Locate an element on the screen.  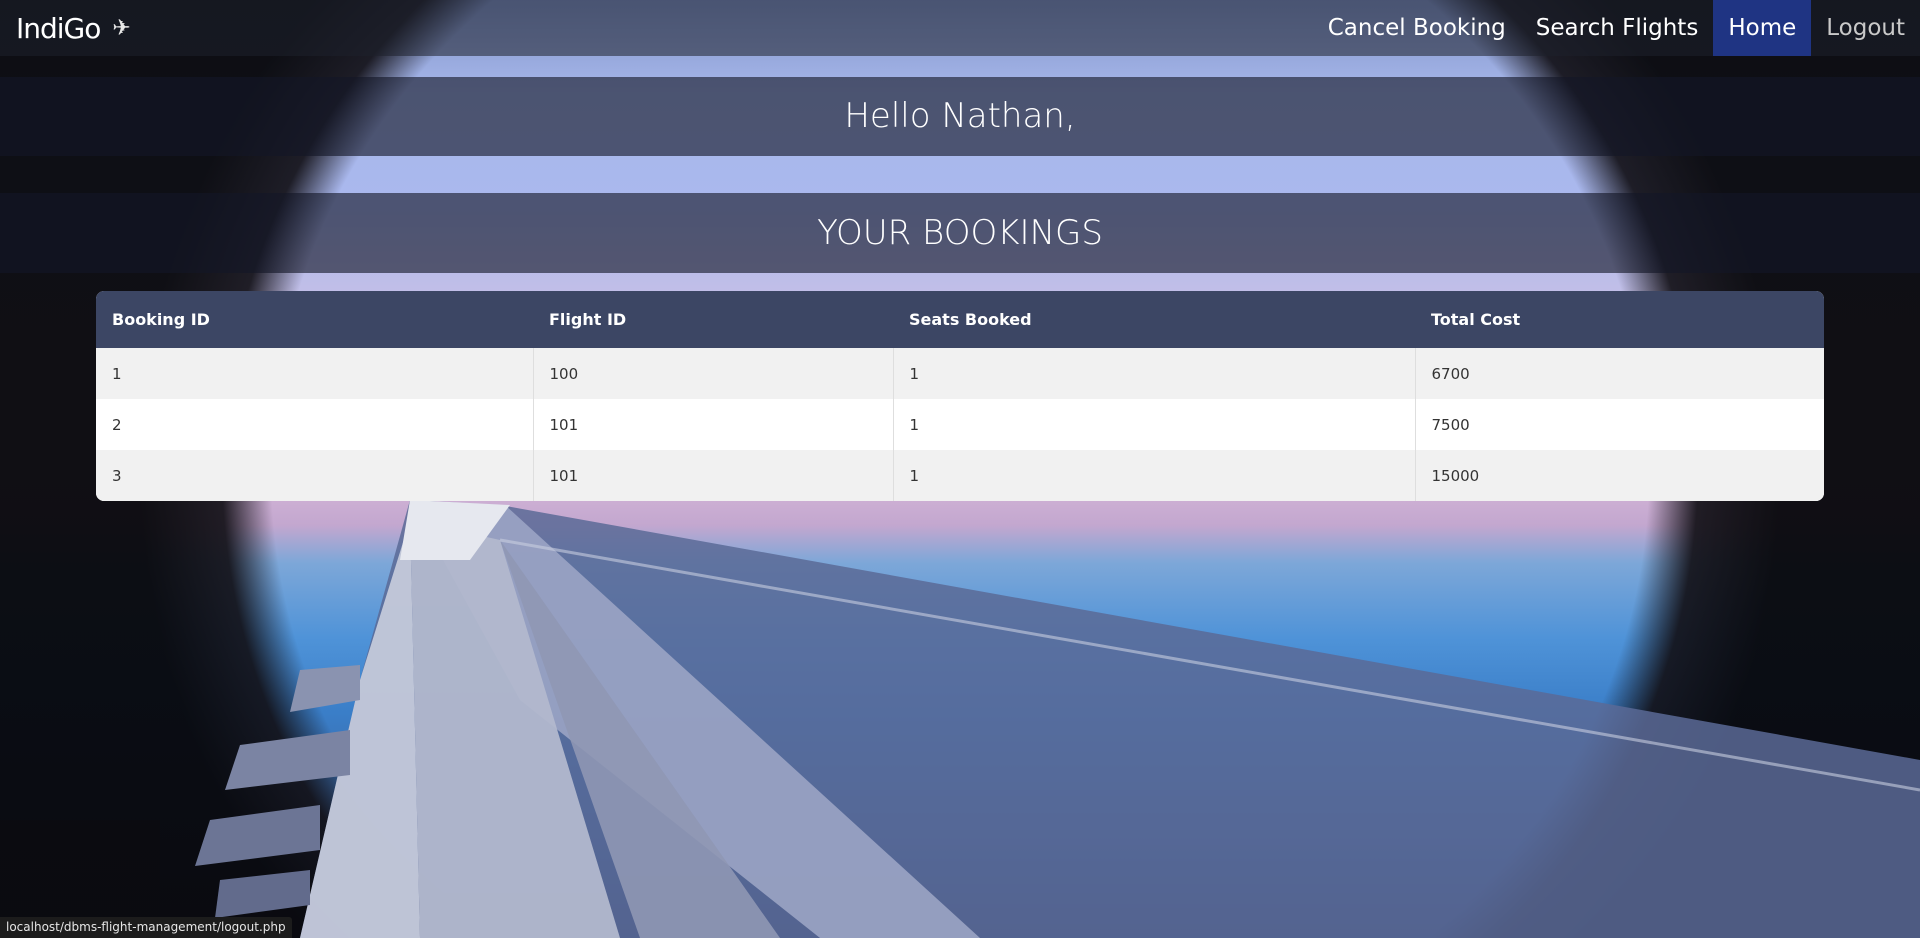
table-row: 1 100 1 6700 is located at coordinates (960, 373).